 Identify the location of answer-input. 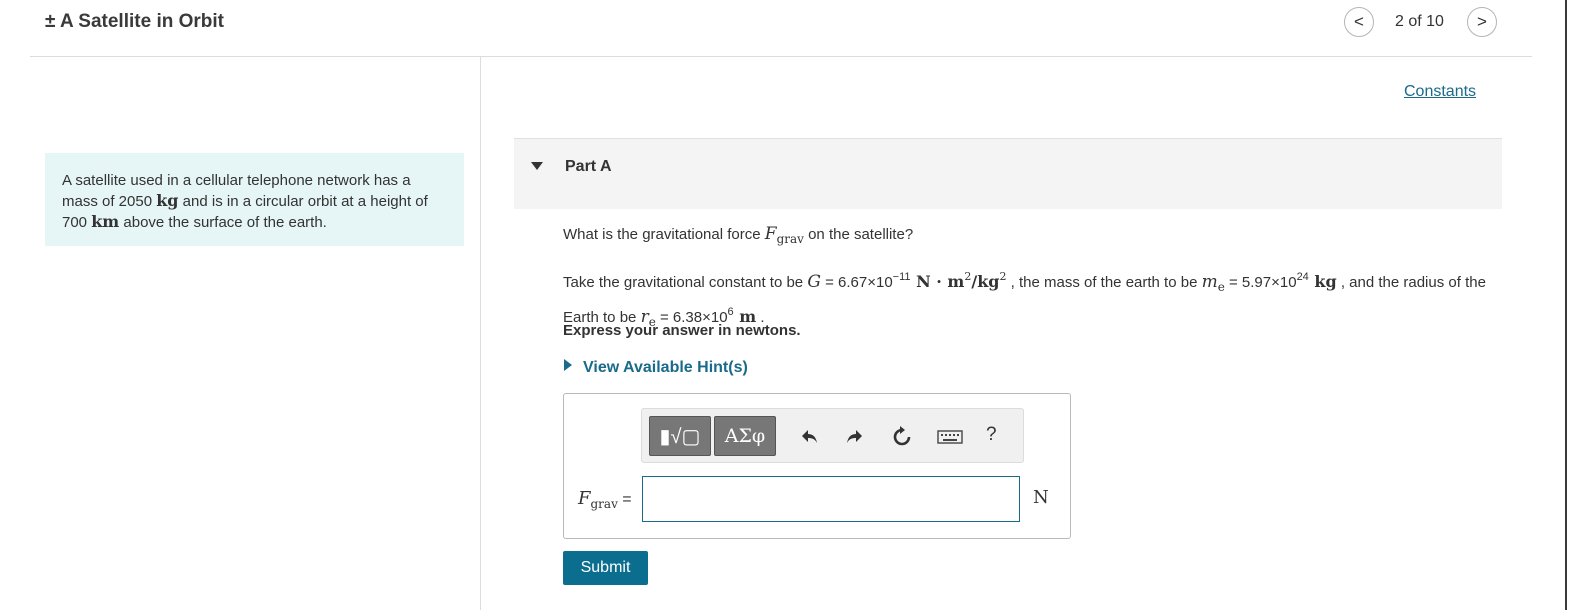
(831, 499).